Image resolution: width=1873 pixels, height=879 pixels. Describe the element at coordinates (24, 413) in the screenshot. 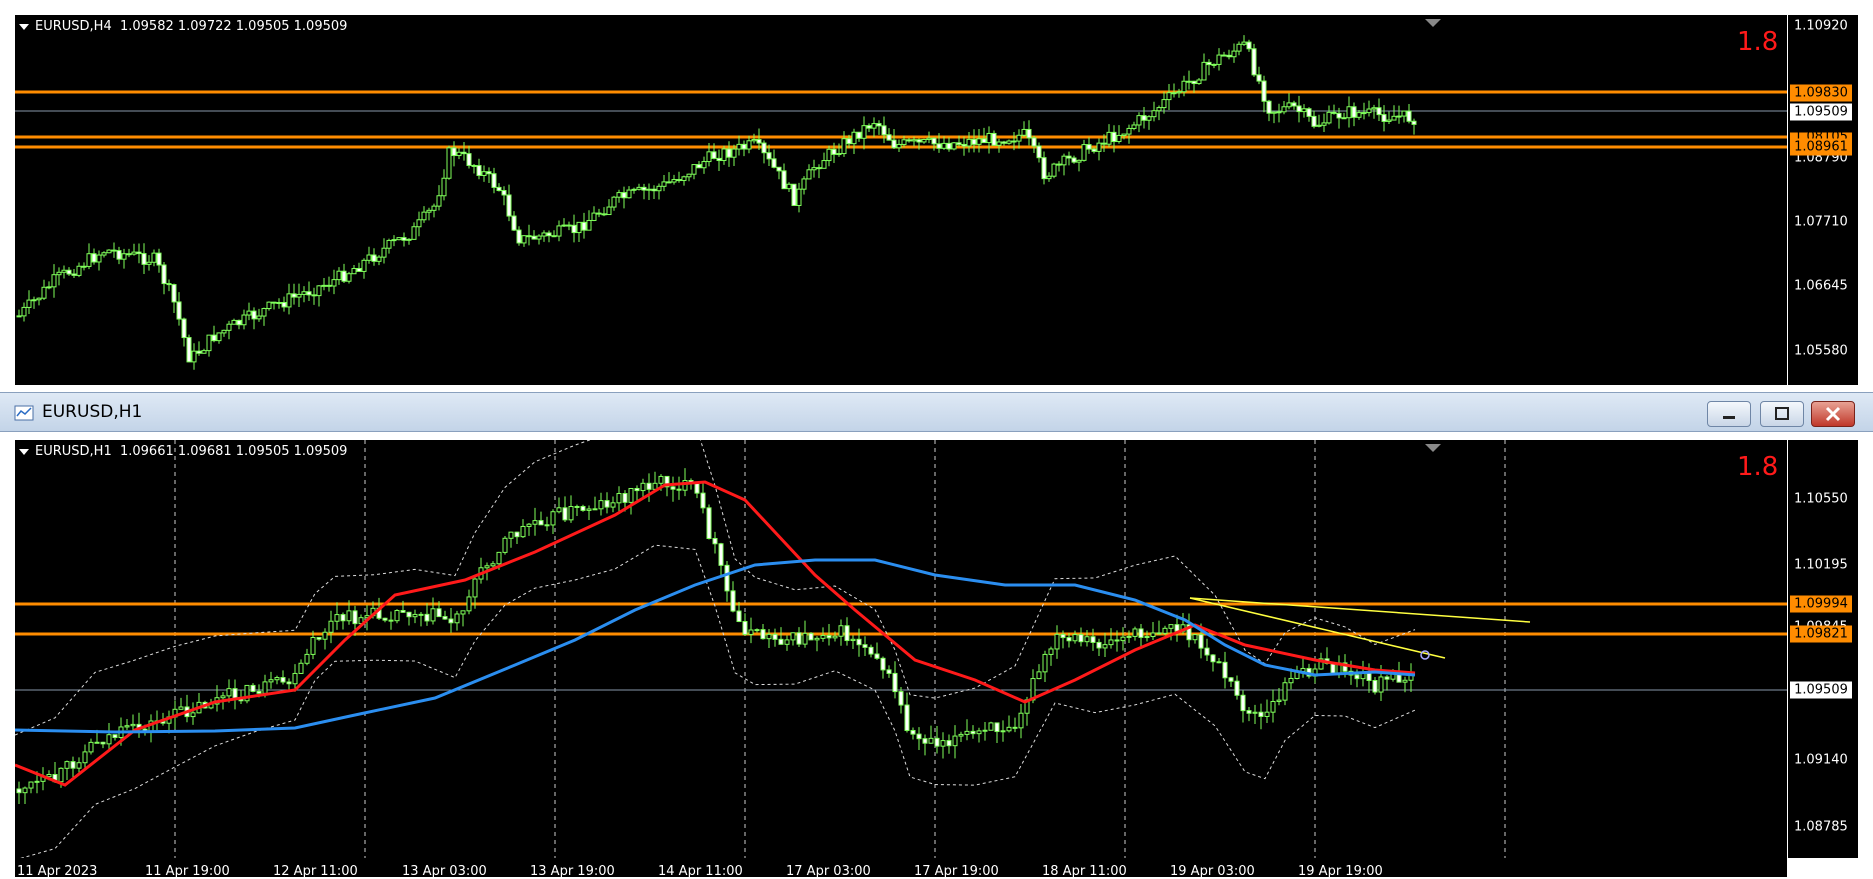

I see `chart-window-icon` at that location.